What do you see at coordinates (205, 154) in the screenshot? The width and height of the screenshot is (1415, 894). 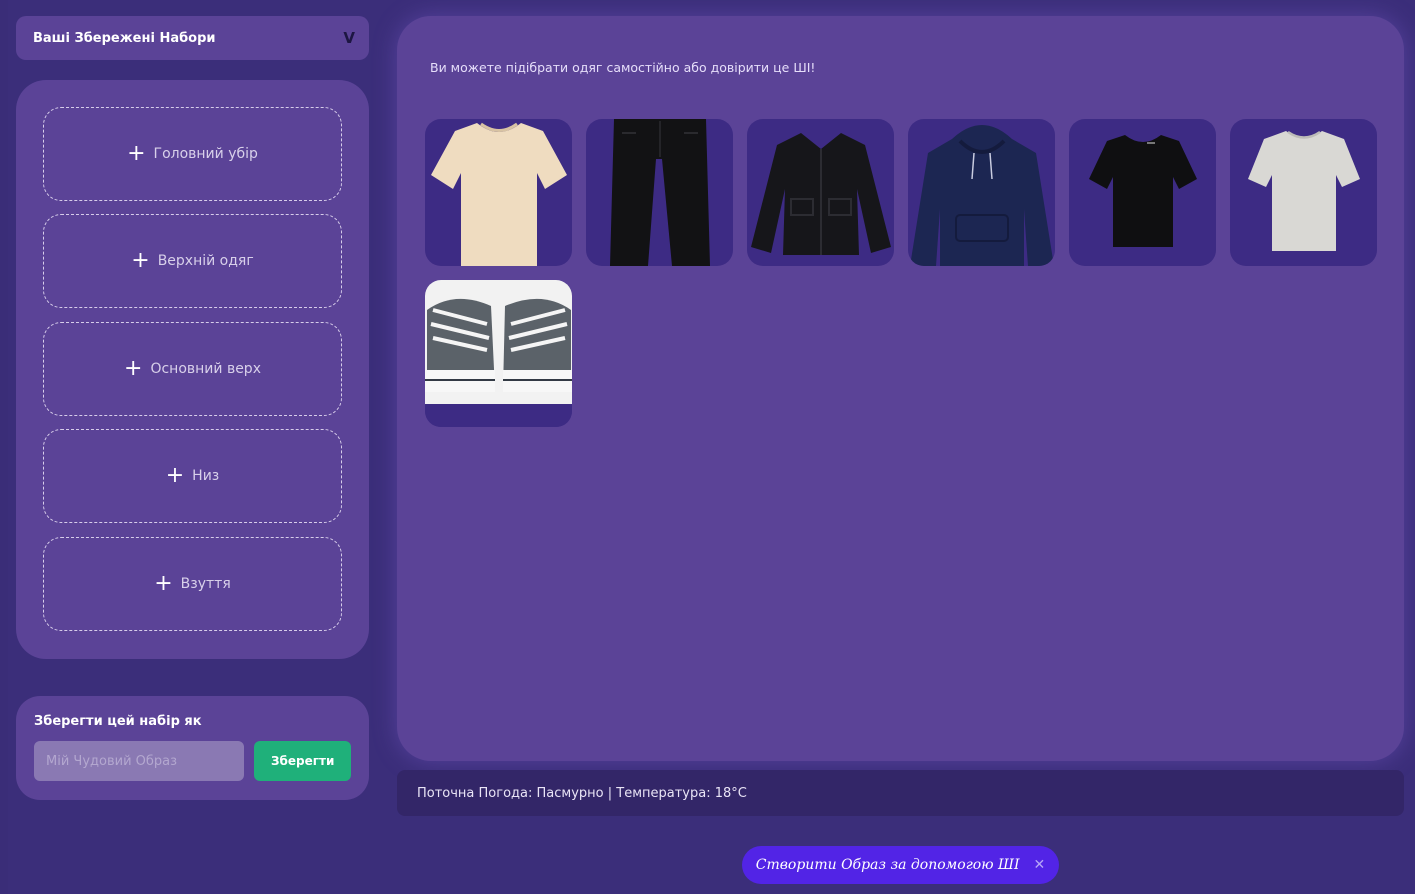 I see `slot-label: Головний убір` at bounding box center [205, 154].